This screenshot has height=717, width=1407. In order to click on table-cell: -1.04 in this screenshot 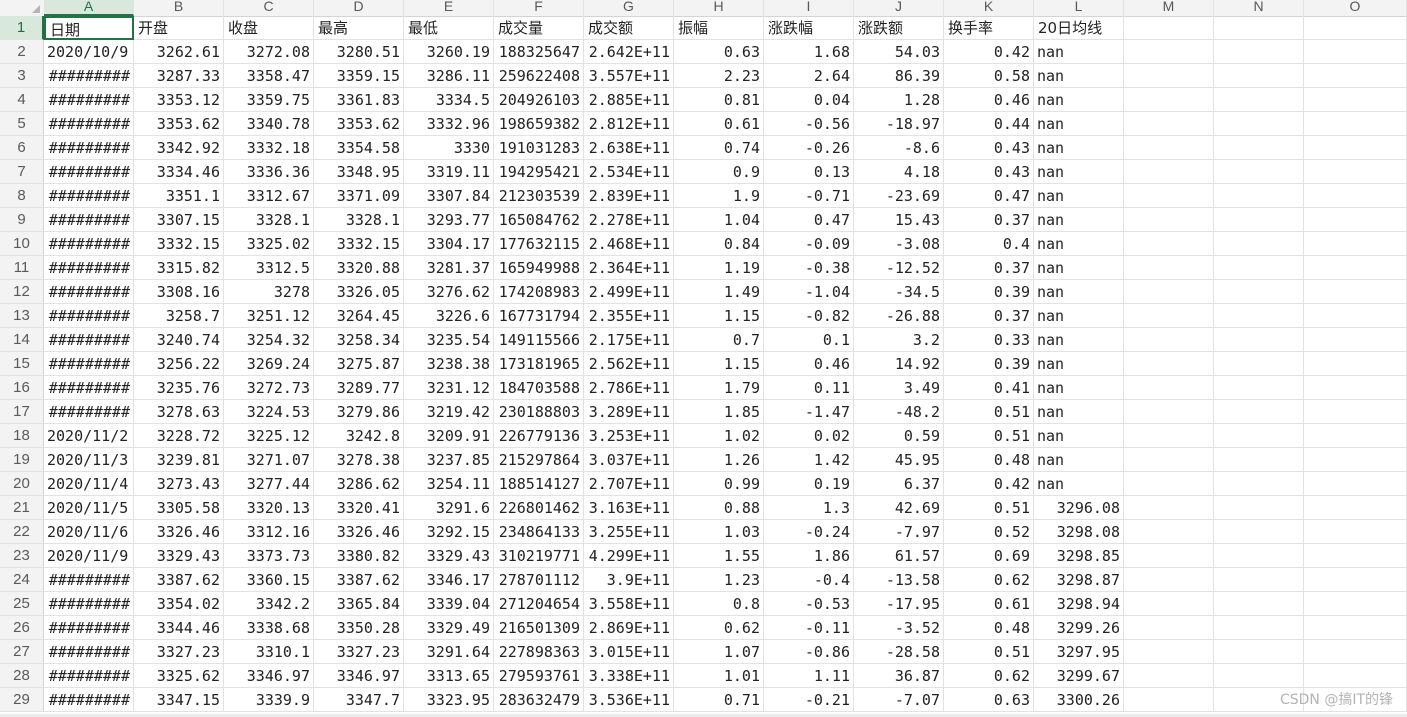, I will do `click(809, 292)`.